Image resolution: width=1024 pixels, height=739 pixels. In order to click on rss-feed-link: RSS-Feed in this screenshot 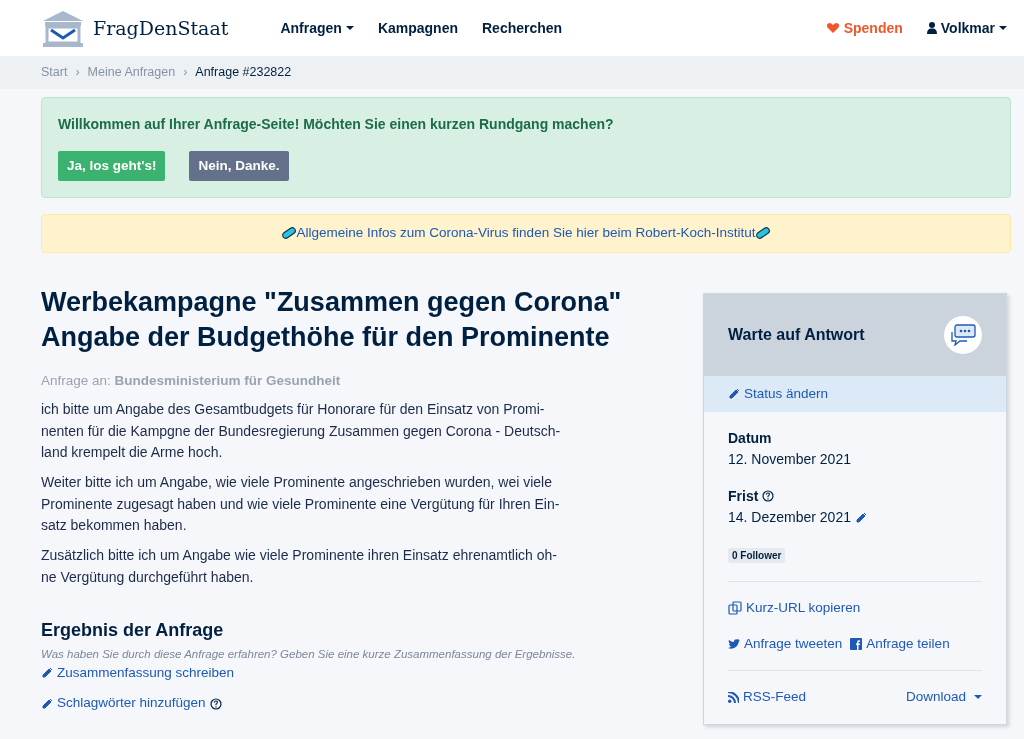, I will do `click(767, 697)`.